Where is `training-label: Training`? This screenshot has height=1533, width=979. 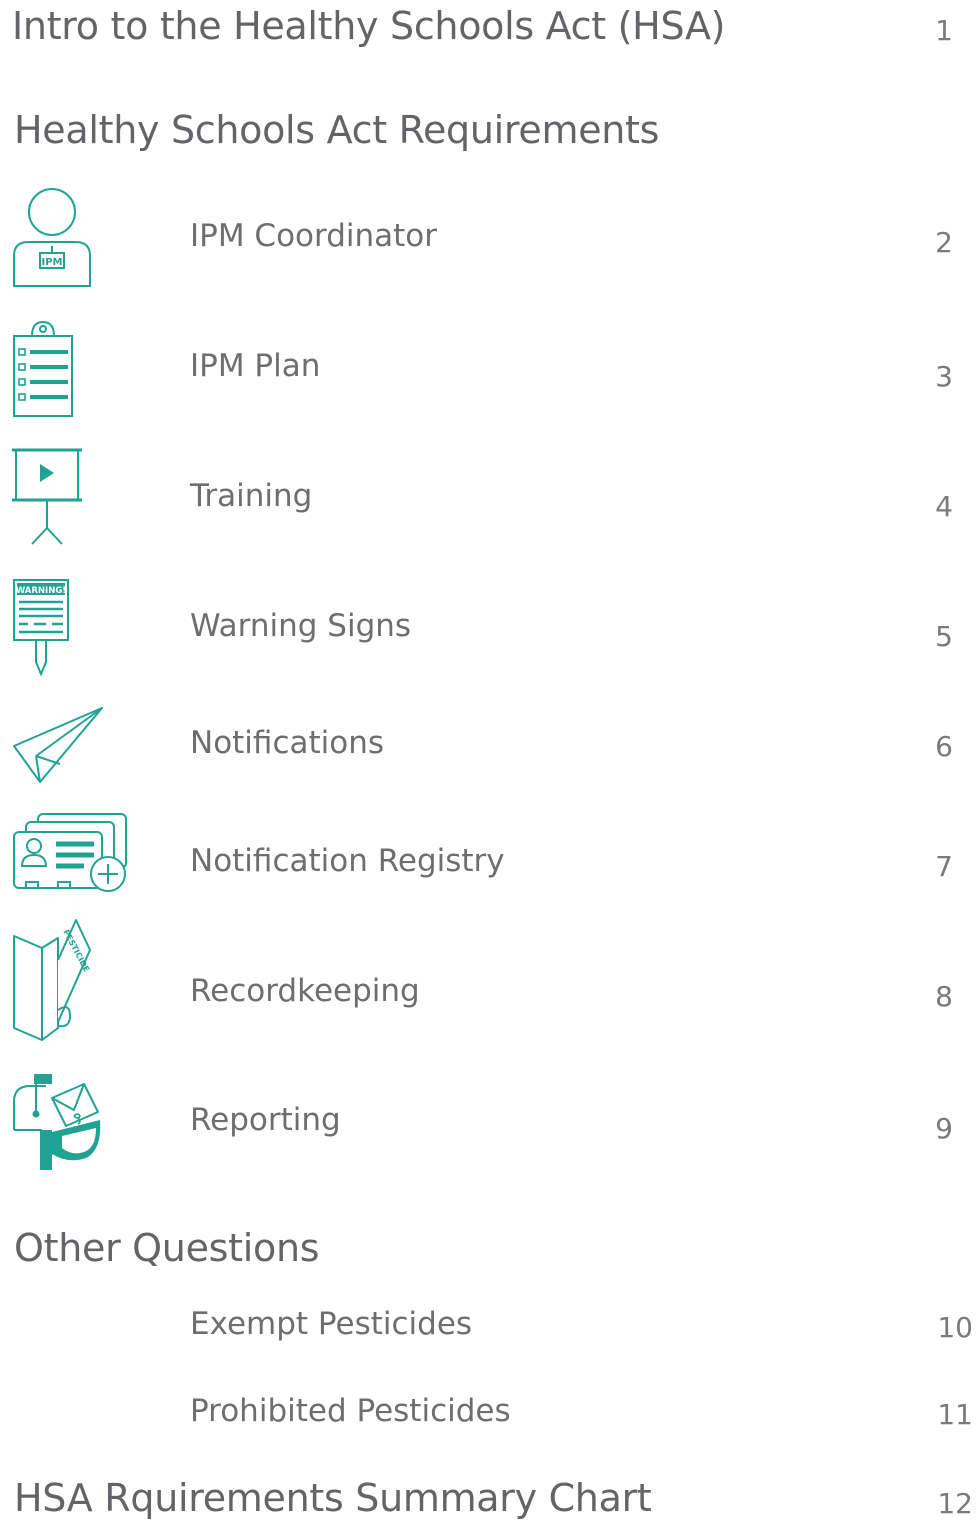 training-label: Training is located at coordinates (251, 496).